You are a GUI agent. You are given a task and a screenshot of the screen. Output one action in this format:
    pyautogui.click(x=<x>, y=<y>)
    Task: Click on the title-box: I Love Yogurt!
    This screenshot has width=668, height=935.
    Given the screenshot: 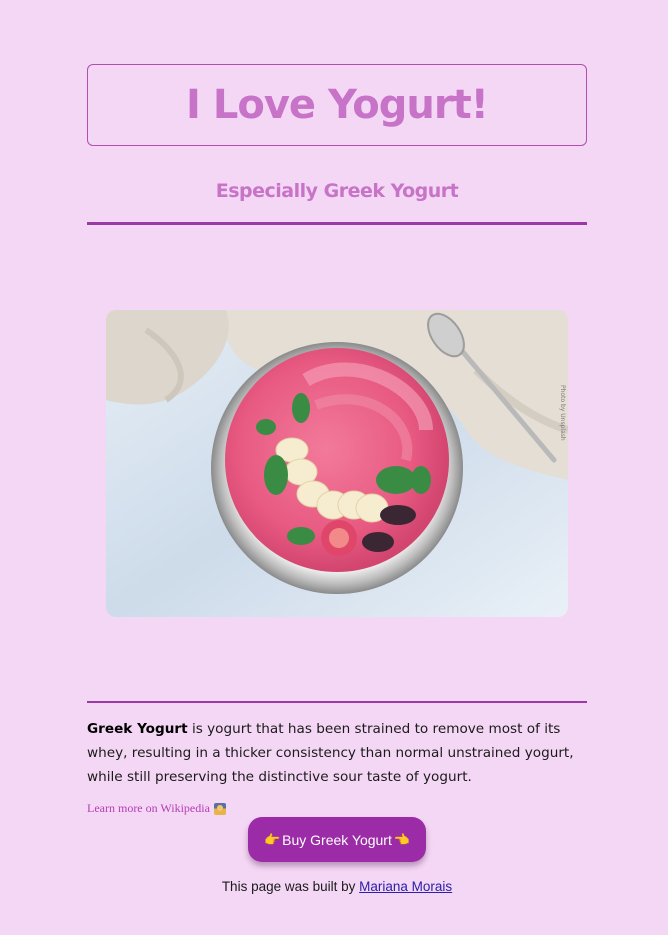 What is the action you would take?
    pyautogui.click(x=337, y=105)
    